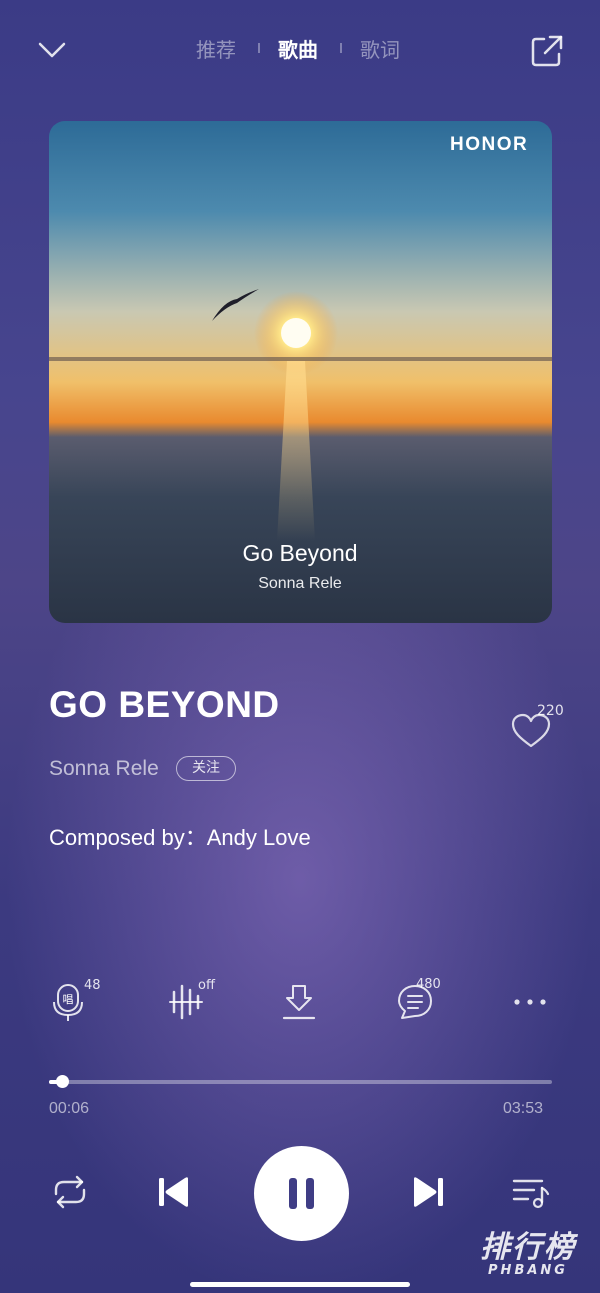 Image resolution: width=600 pixels, height=1293 pixels. I want to click on watermark-logo: 排行榜 PHBANG, so click(528, 1254).